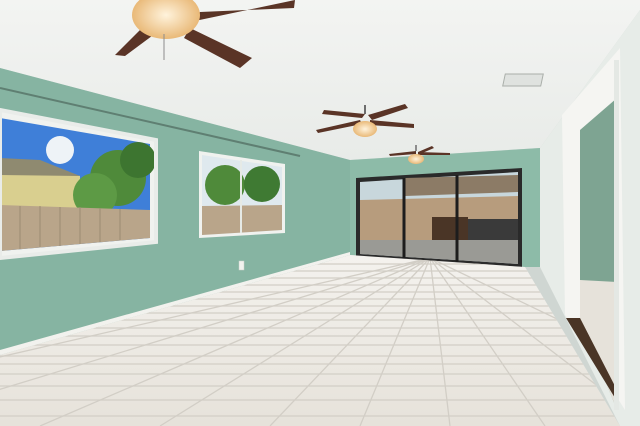 This screenshot has width=640, height=426. What do you see at coordinates (242, 194) in the screenshot?
I see `middle-window` at bounding box center [242, 194].